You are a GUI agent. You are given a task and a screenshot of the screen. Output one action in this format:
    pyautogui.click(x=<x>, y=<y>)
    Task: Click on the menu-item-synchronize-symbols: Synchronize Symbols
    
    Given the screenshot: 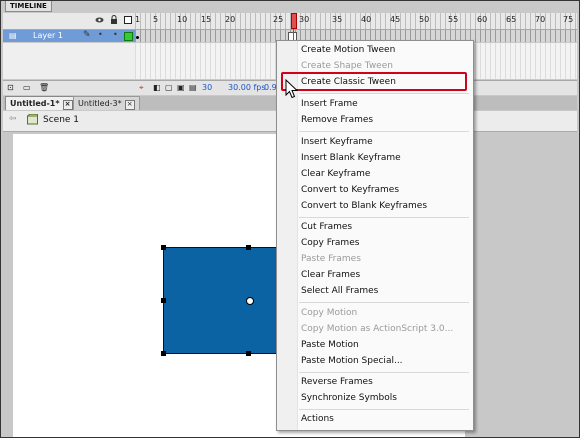 What is the action you would take?
    pyautogui.click(x=349, y=398)
    